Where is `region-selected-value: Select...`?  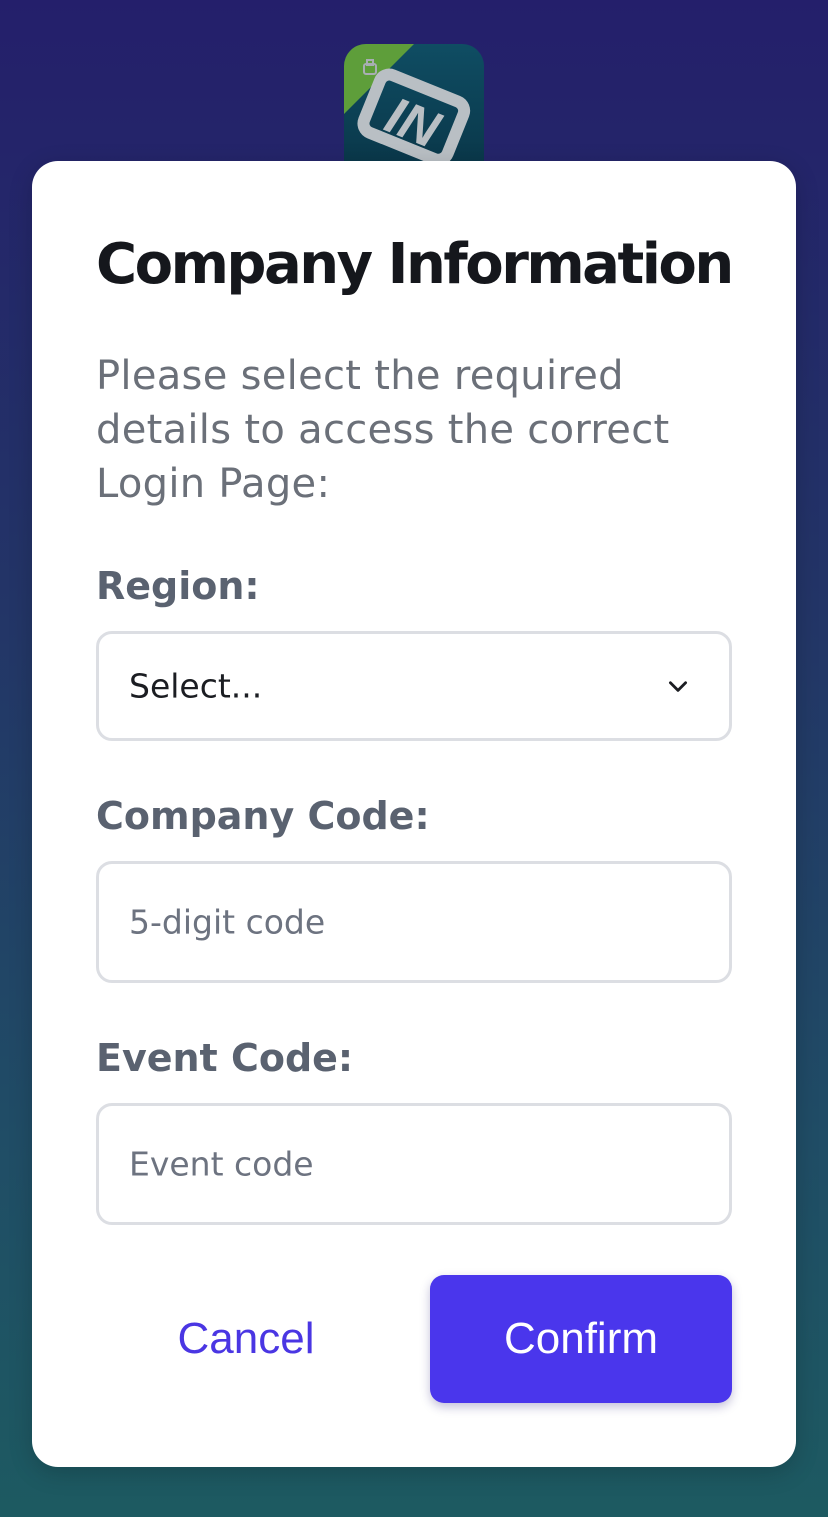 region-selected-value: Select... is located at coordinates (196, 686).